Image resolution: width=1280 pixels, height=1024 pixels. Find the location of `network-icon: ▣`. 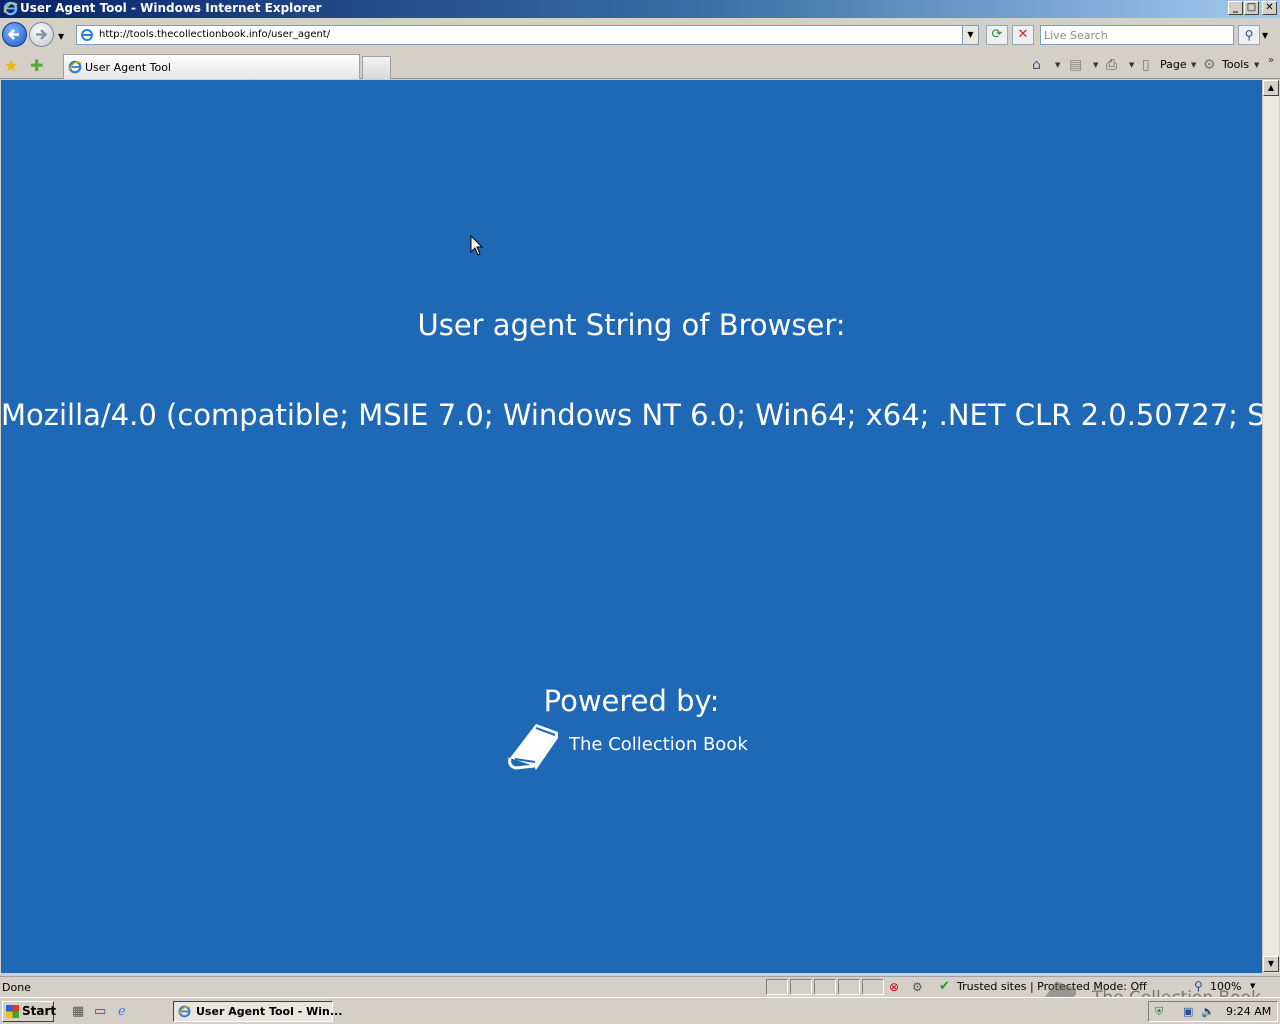

network-icon: ▣ is located at coordinates (1188, 1011).